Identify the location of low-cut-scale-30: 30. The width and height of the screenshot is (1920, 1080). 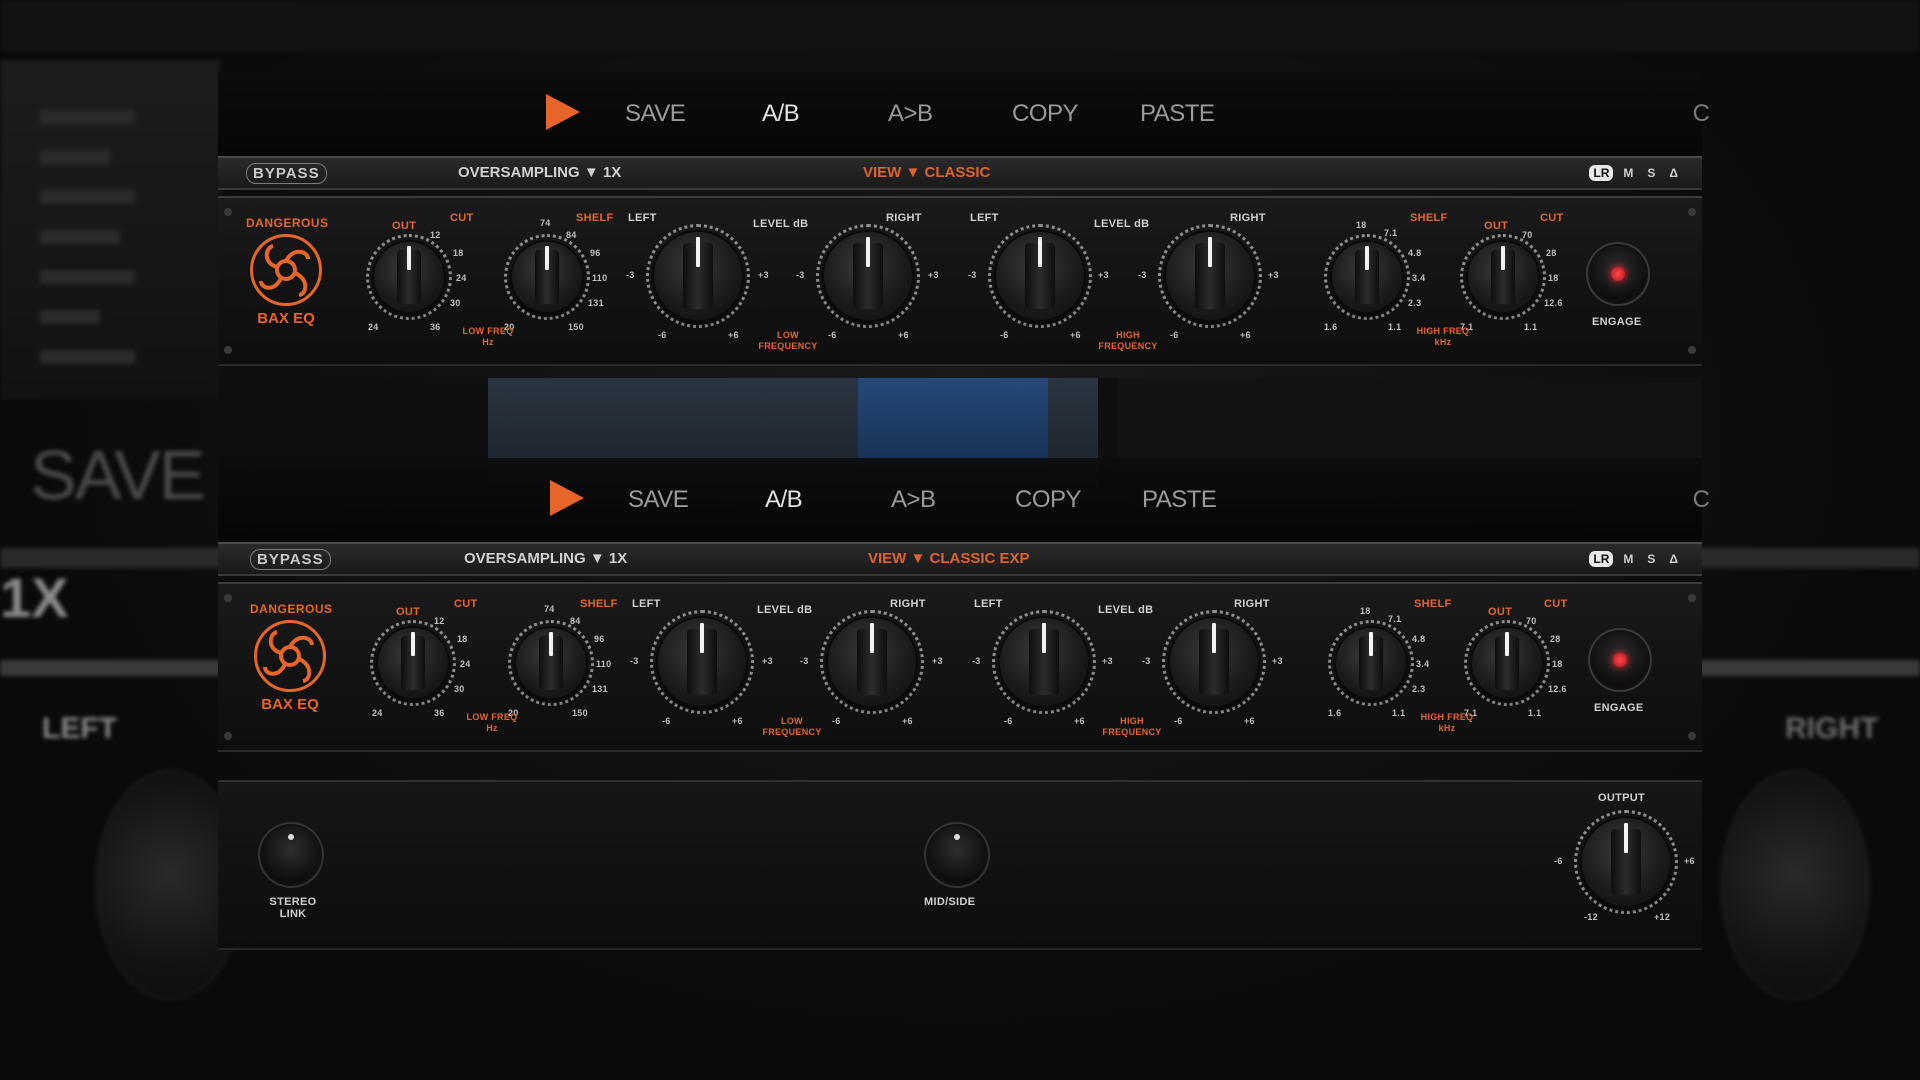
(459, 689).